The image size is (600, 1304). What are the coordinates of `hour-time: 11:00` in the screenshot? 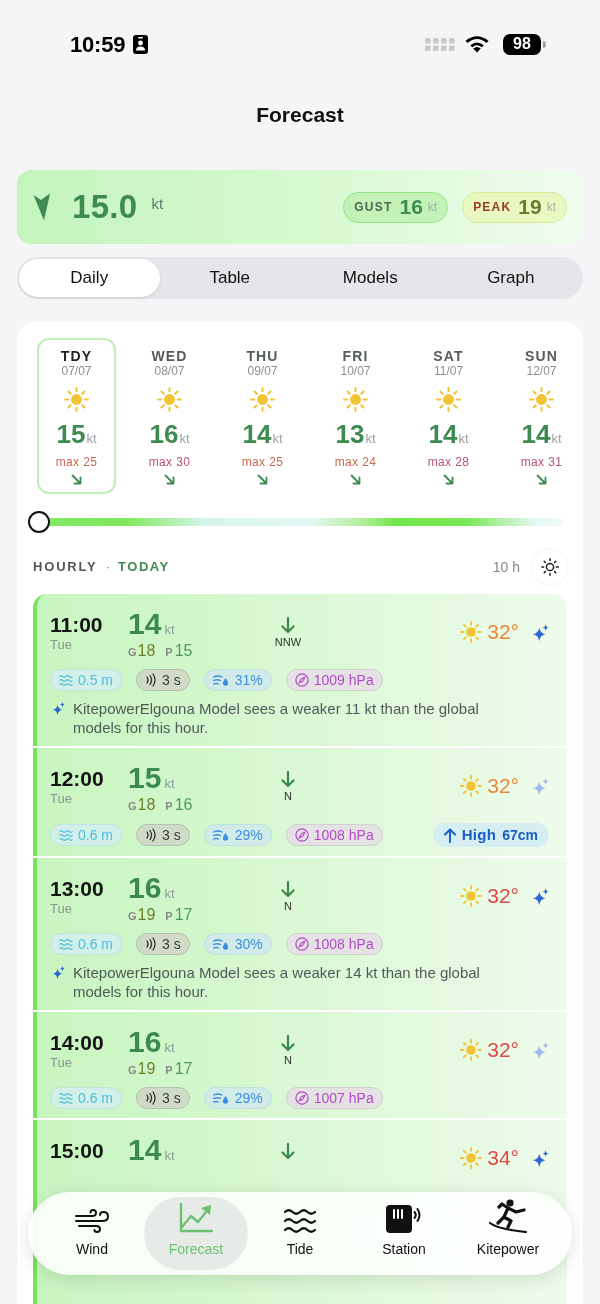 It's located at (76, 625).